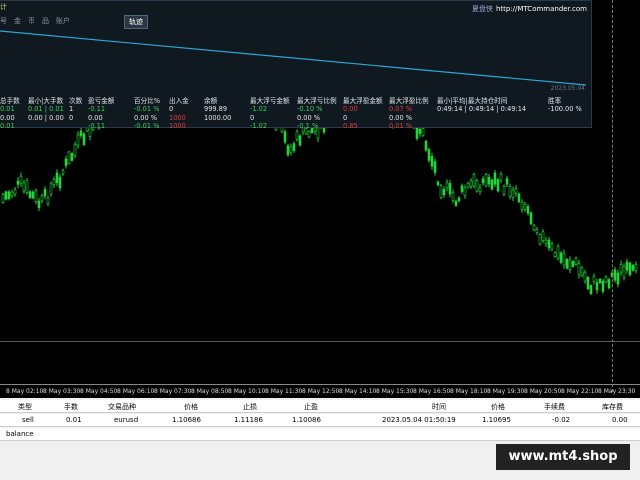 This screenshot has width=640, height=480. Describe the element at coordinates (554, 407) in the screenshot. I see `column-header-commission: 手续费` at that location.